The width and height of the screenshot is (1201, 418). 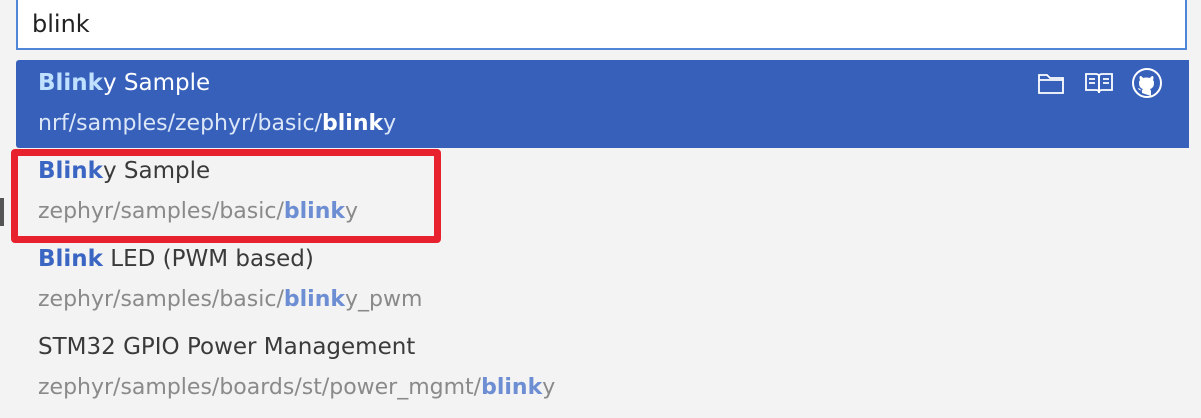 I want to click on right-background, so click(x=1195, y=209).